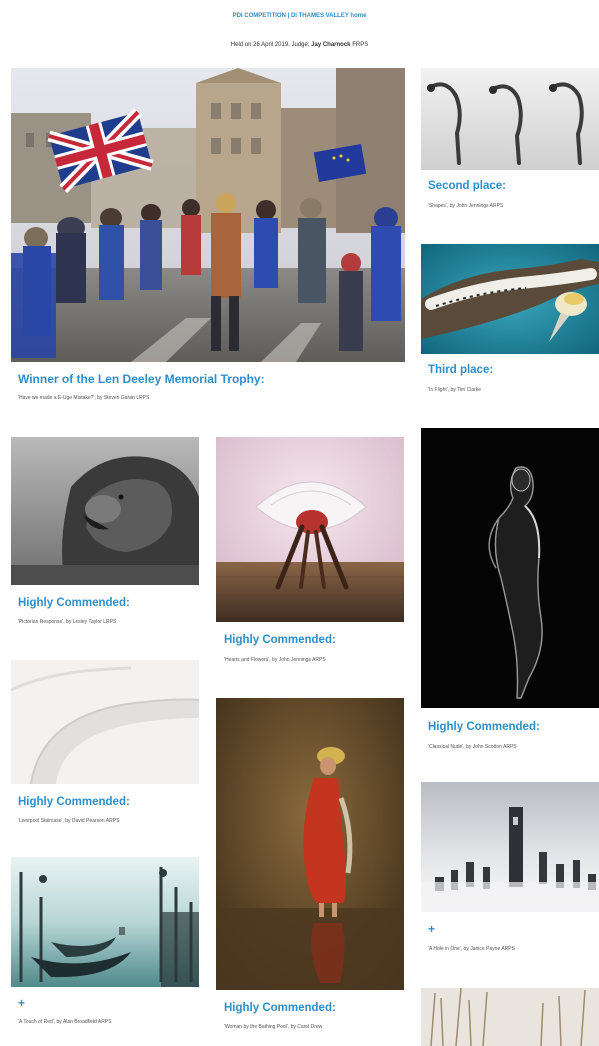  I want to click on reeds-image, so click(510, 1017).